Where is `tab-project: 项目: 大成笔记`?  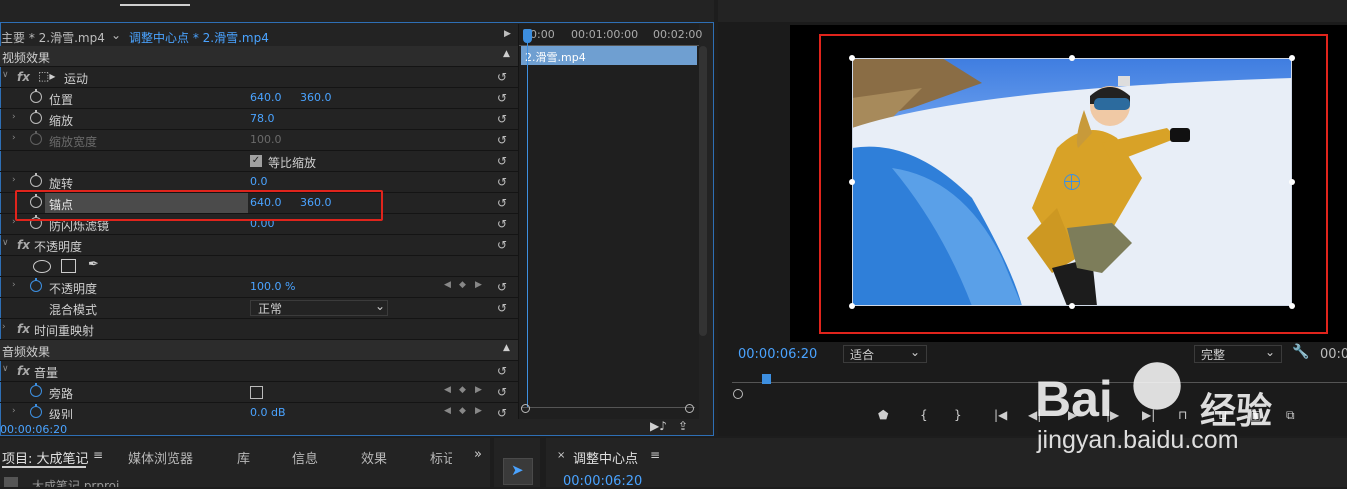 tab-project: 项目: 大成笔记 is located at coordinates (45, 457).